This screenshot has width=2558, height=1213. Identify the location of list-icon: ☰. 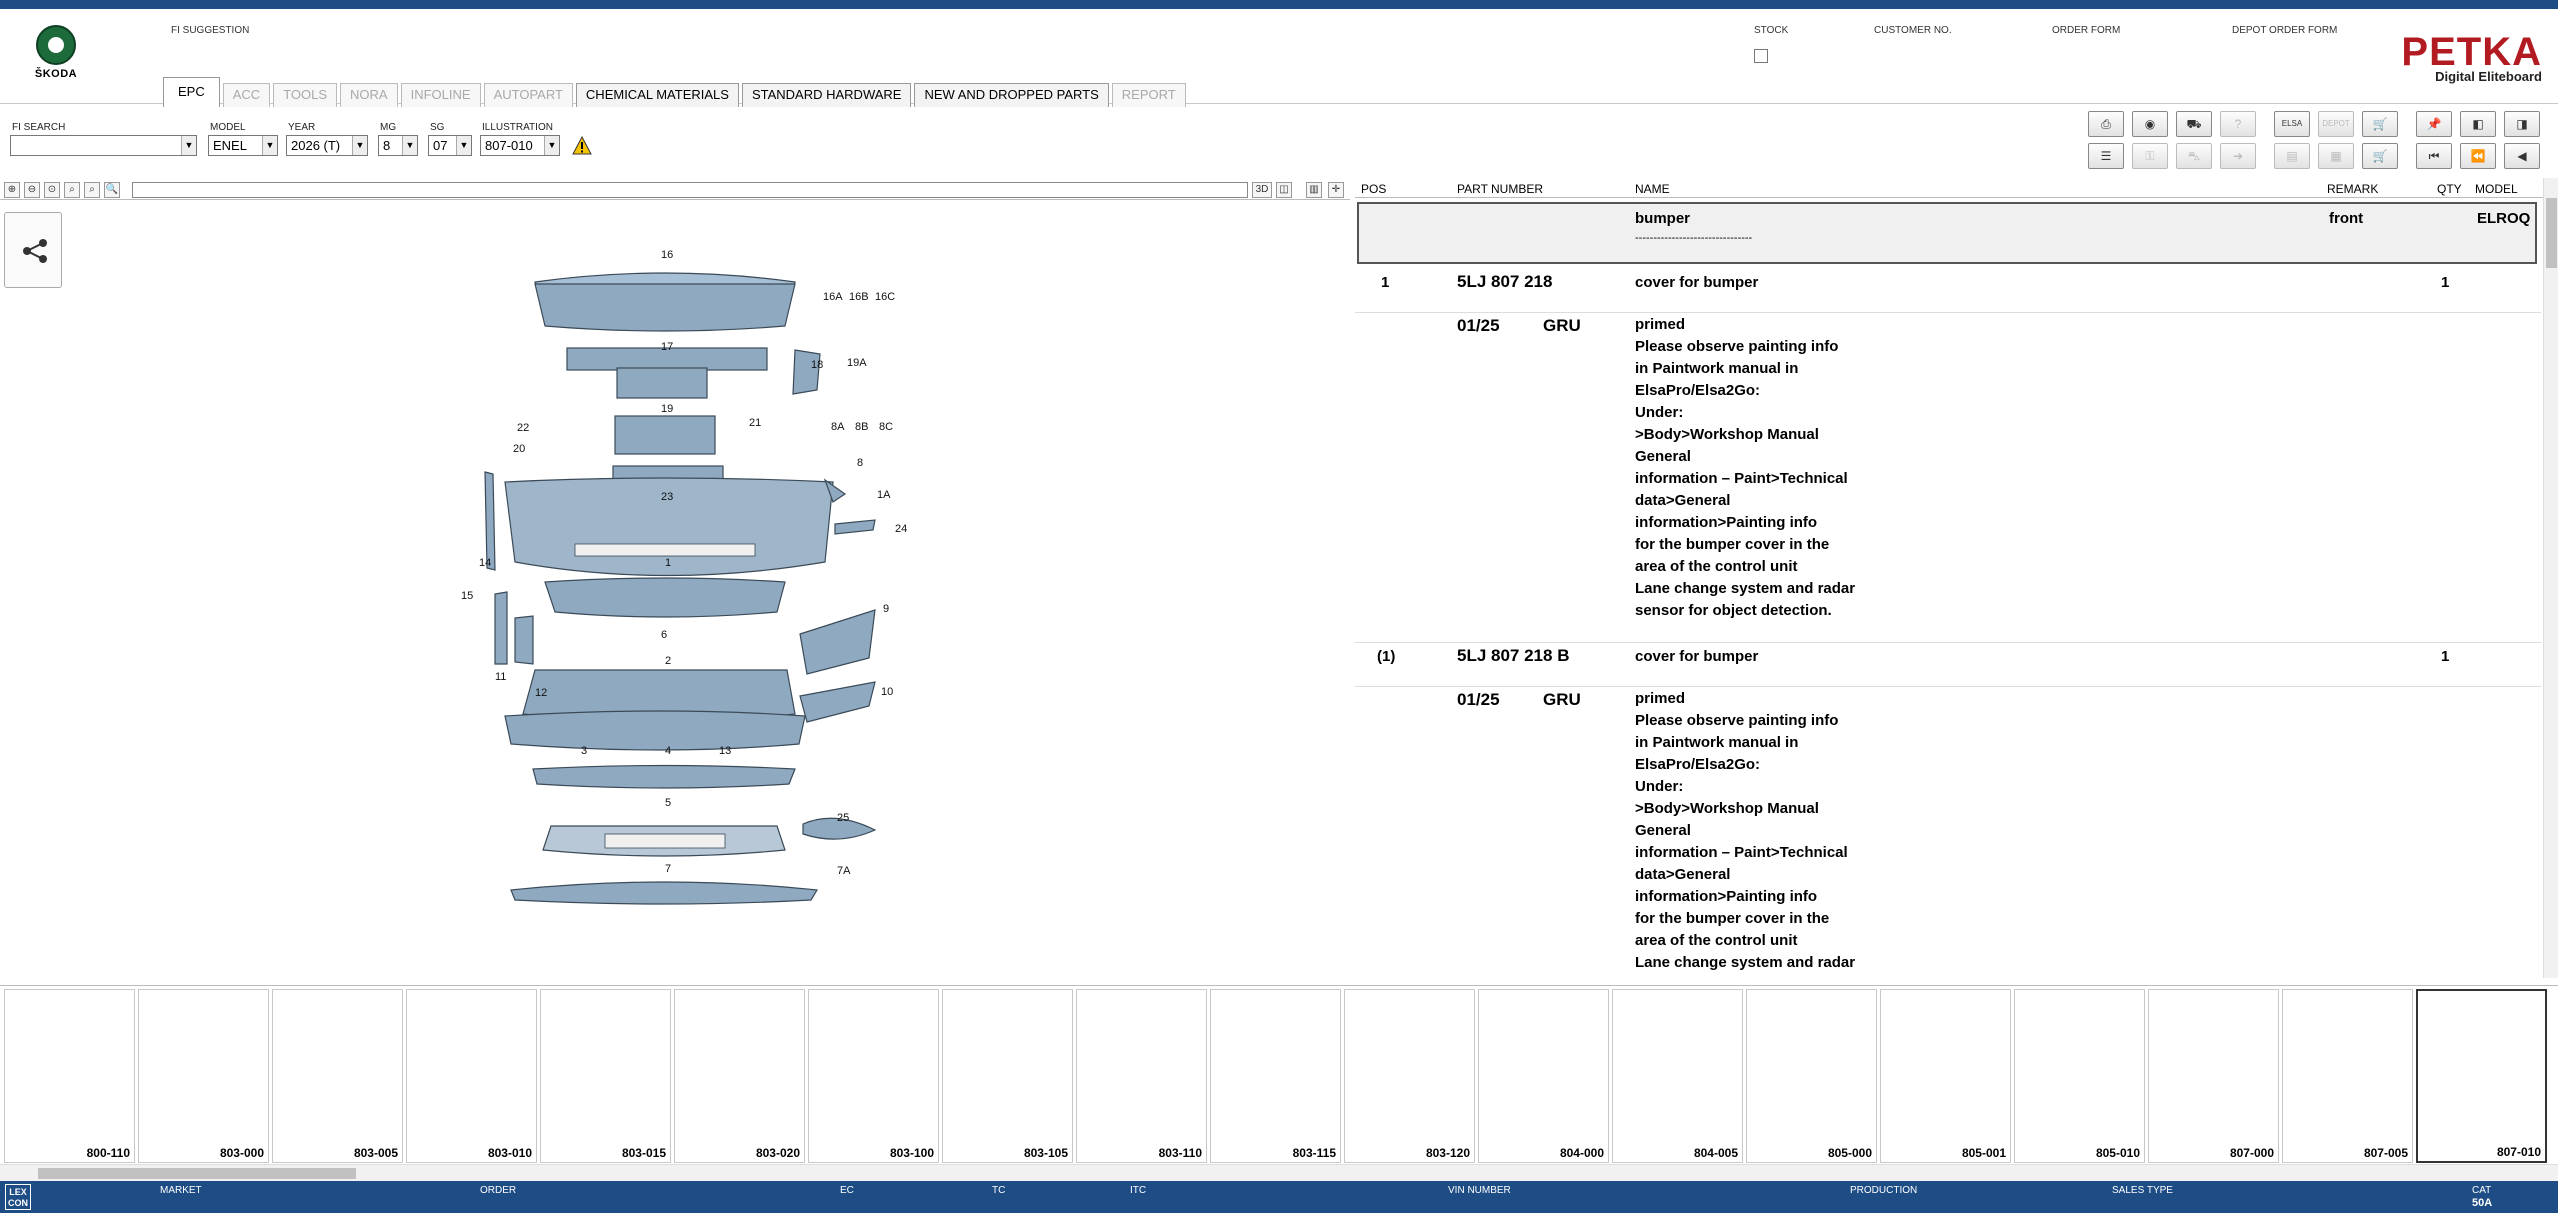
(2106, 156).